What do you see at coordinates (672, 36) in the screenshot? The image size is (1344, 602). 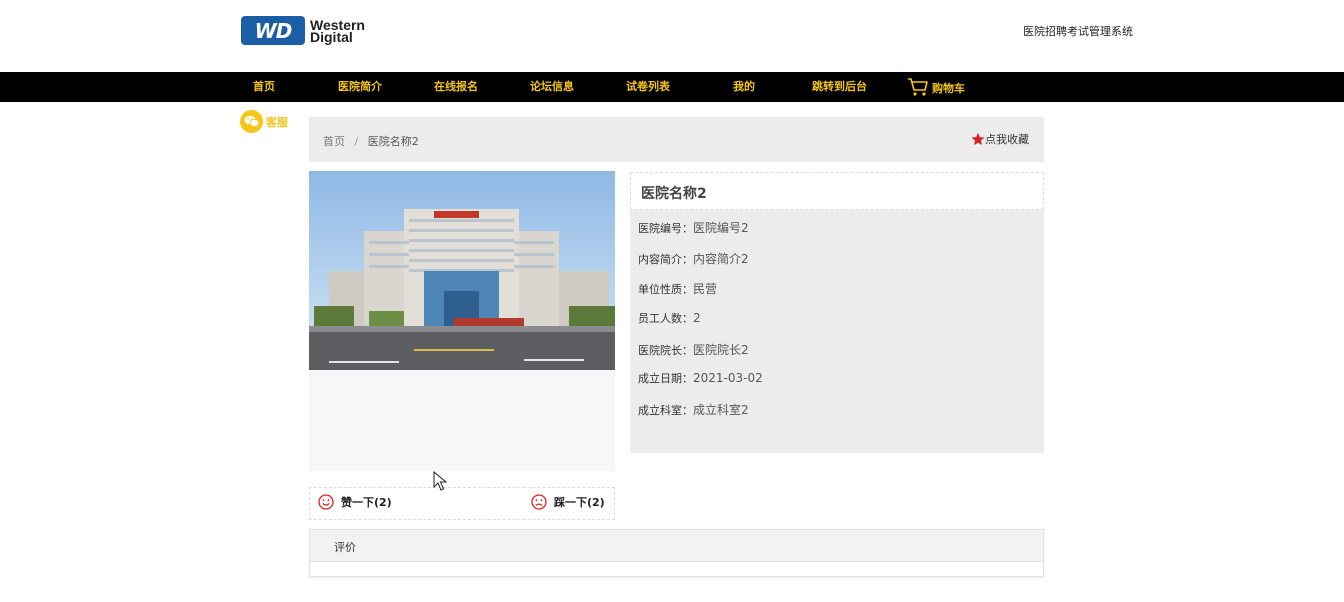 I see `header: WD Western Digital 医院招聘考试管理系统` at bounding box center [672, 36].